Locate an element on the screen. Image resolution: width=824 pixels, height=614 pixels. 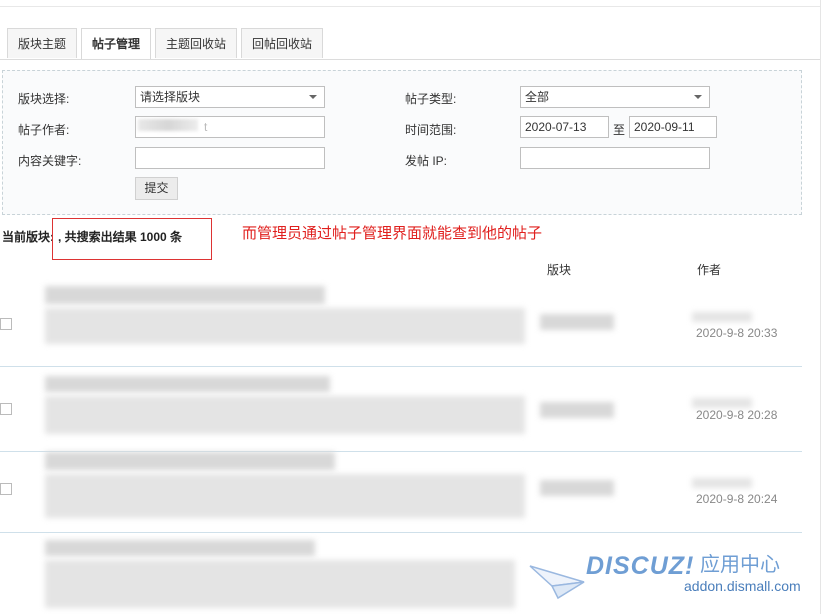
logo-app-center: 应用中心 is located at coordinates (740, 565).